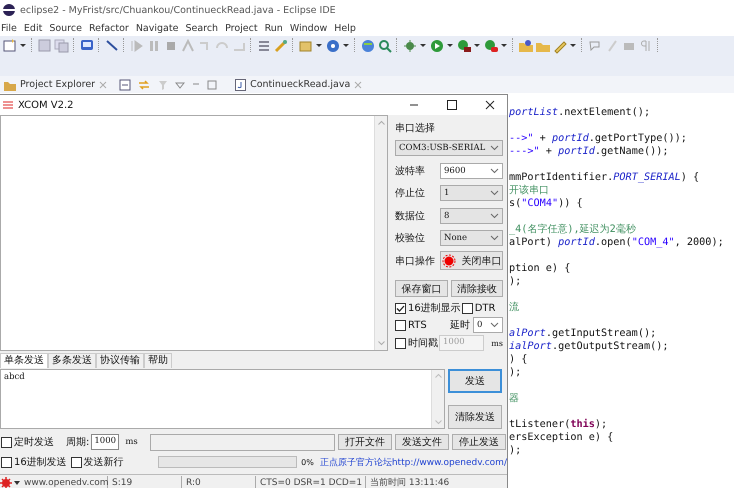  What do you see at coordinates (120, 360) in the screenshot?
I see `send-tab: 协议传输` at bounding box center [120, 360].